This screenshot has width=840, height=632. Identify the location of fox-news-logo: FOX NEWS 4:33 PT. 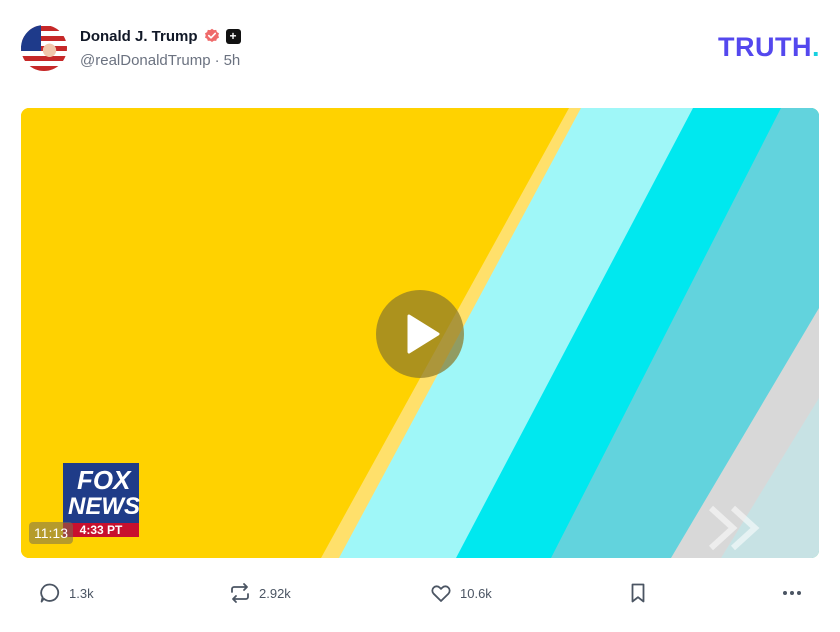
(101, 501).